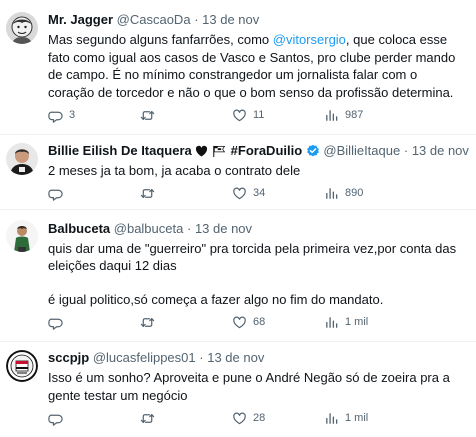  I want to click on author-handle: @lucasfelippes01, so click(144, 357).